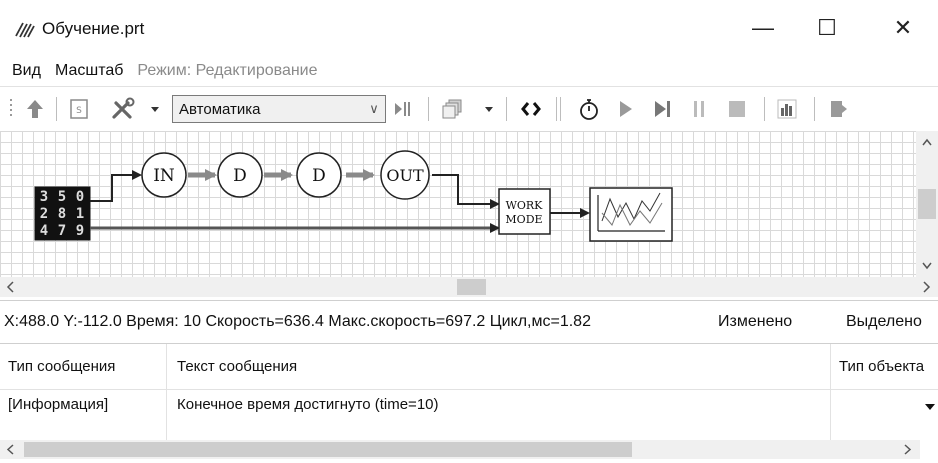  Describe the element at coordinates (469, 28) in the screenshot. I see `title-bar: Обучение.prt — ☐ ✕` at that location.